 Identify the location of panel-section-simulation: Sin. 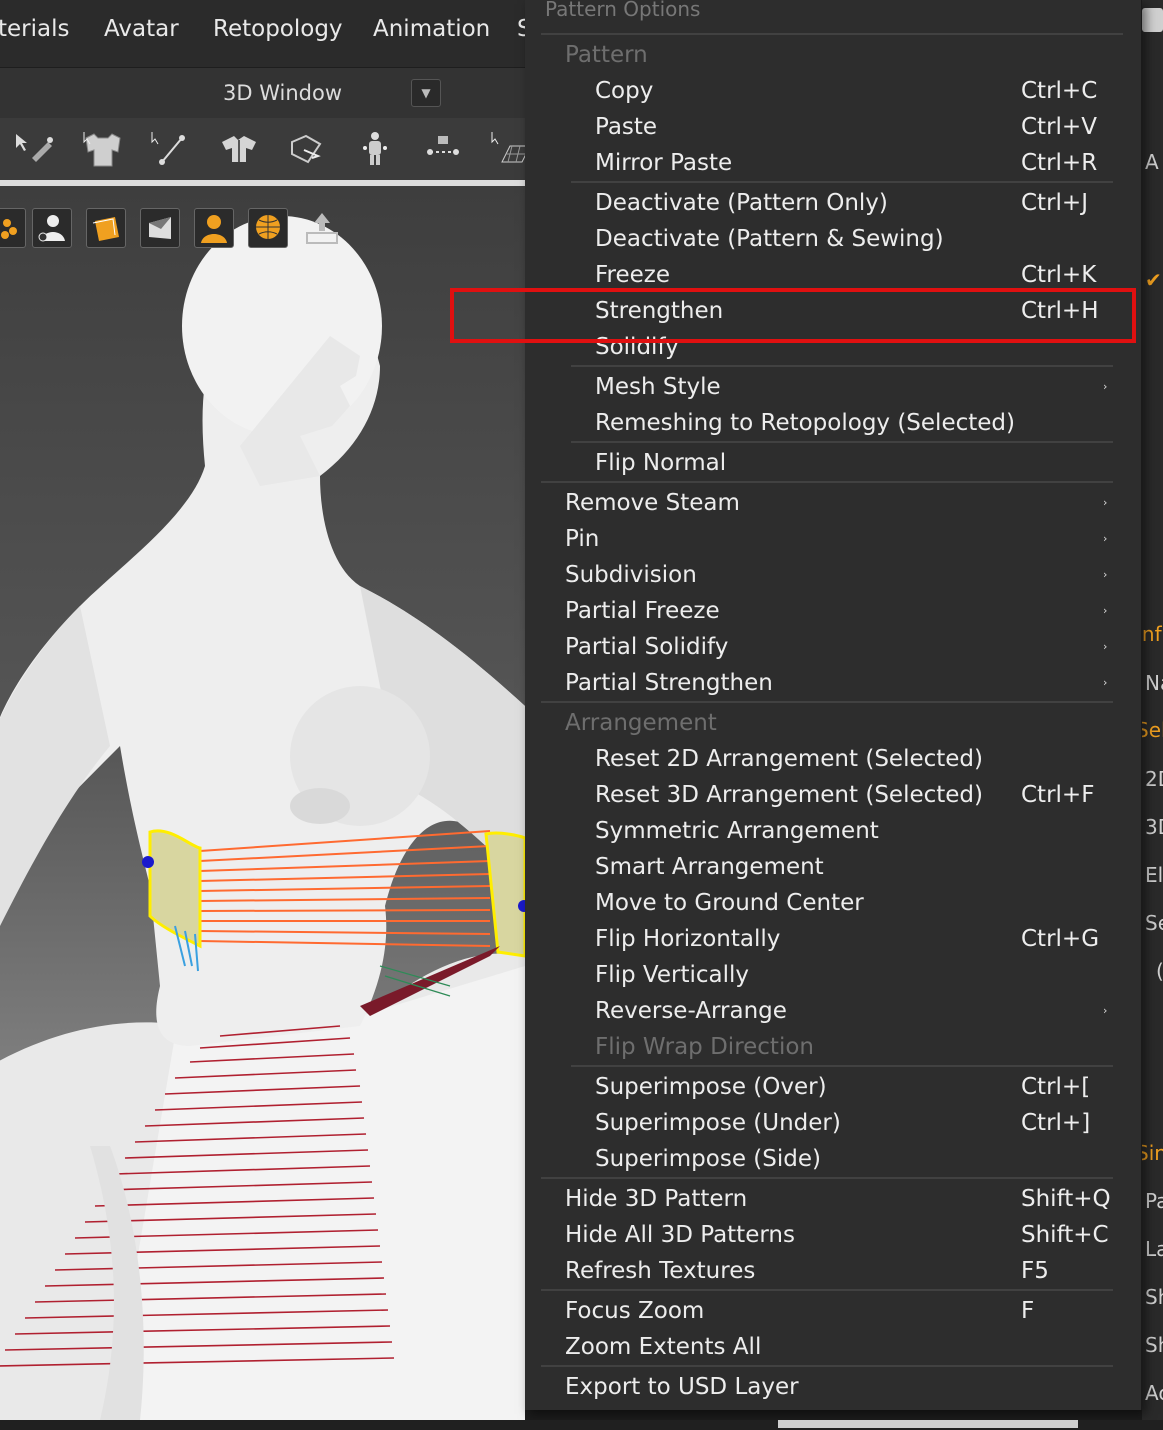
(1152, 1153).